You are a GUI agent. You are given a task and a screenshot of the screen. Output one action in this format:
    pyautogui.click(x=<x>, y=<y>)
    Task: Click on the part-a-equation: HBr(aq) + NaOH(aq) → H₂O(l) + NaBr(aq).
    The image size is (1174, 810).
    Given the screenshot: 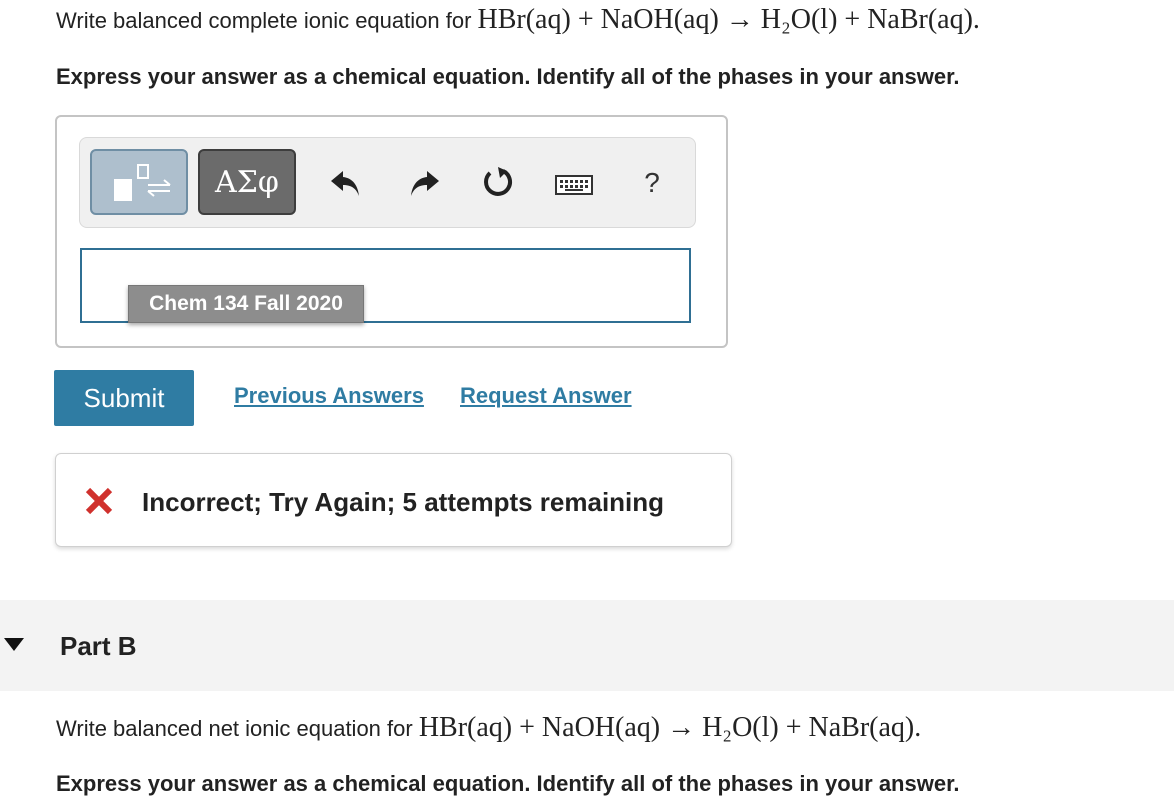 What is the action you would take?
    pyautogui.click(x=728, y=19)
    